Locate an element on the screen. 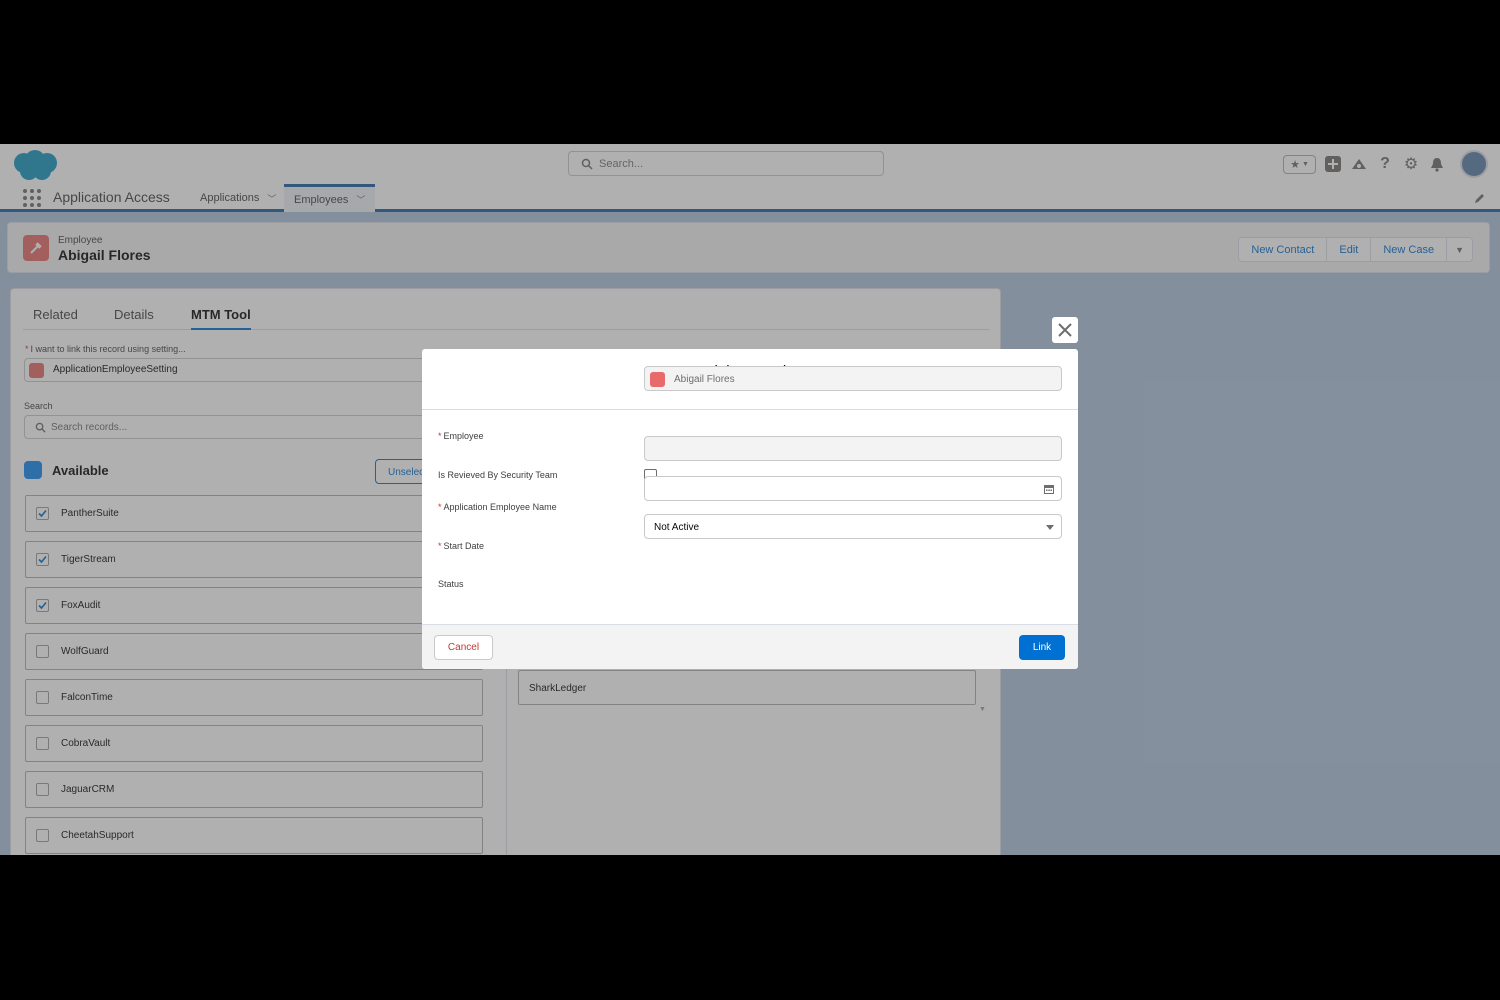  close-icon is located at coordinates (1065, 330).